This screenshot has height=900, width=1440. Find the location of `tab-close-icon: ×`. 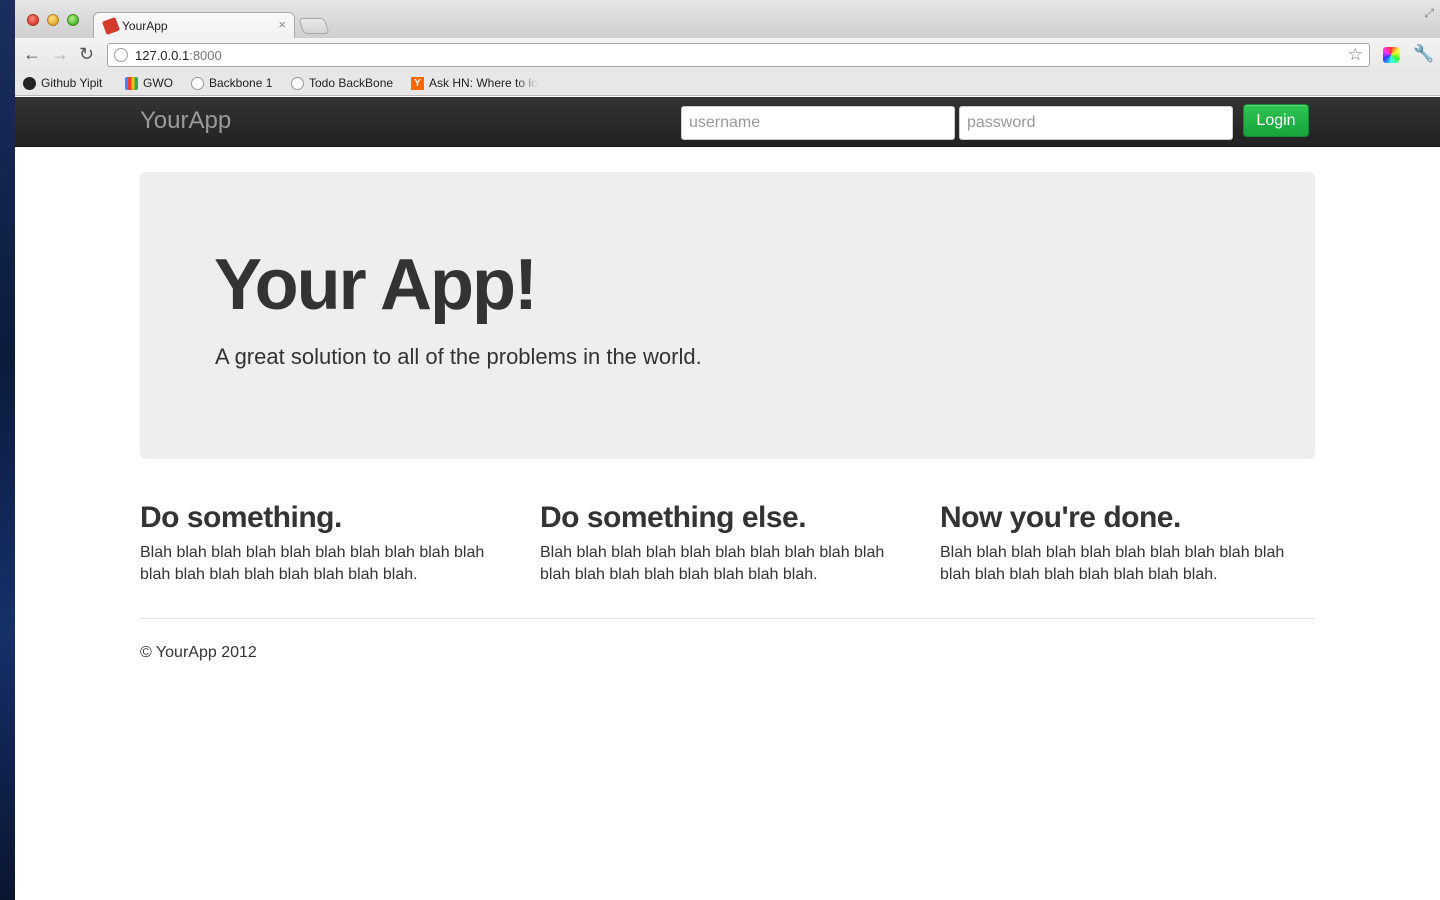

tab-close-icon: × is located at coordinates (282, 24).